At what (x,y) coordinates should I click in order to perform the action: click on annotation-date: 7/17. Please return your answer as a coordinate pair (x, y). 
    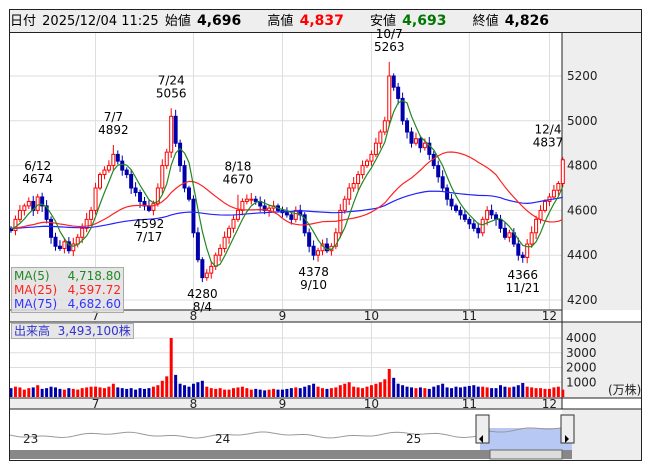
    Looking at the image, I should click on (148, 237).